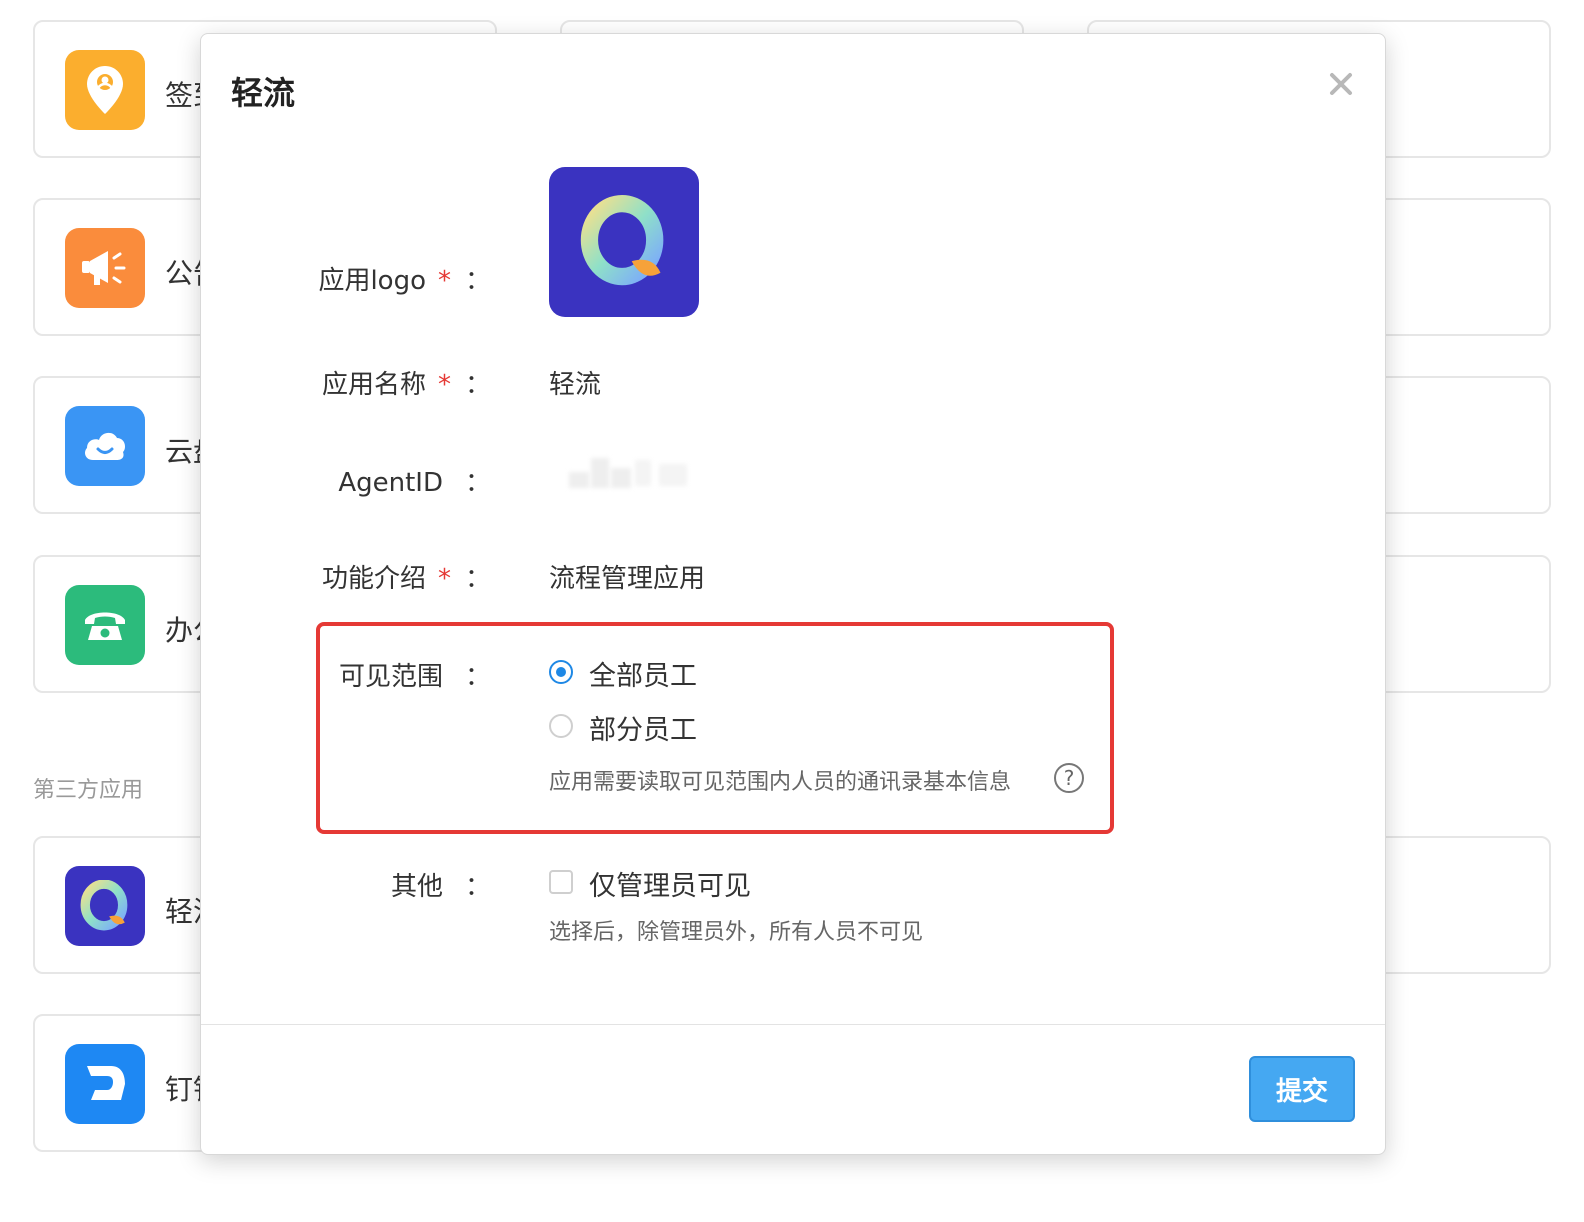 Image resolution: width=1584 pixels, height=1222 pixels. What do you see at coordinates (105, 90) in the screenshot?
I see `location-icon` at bounding box center [105, 90].